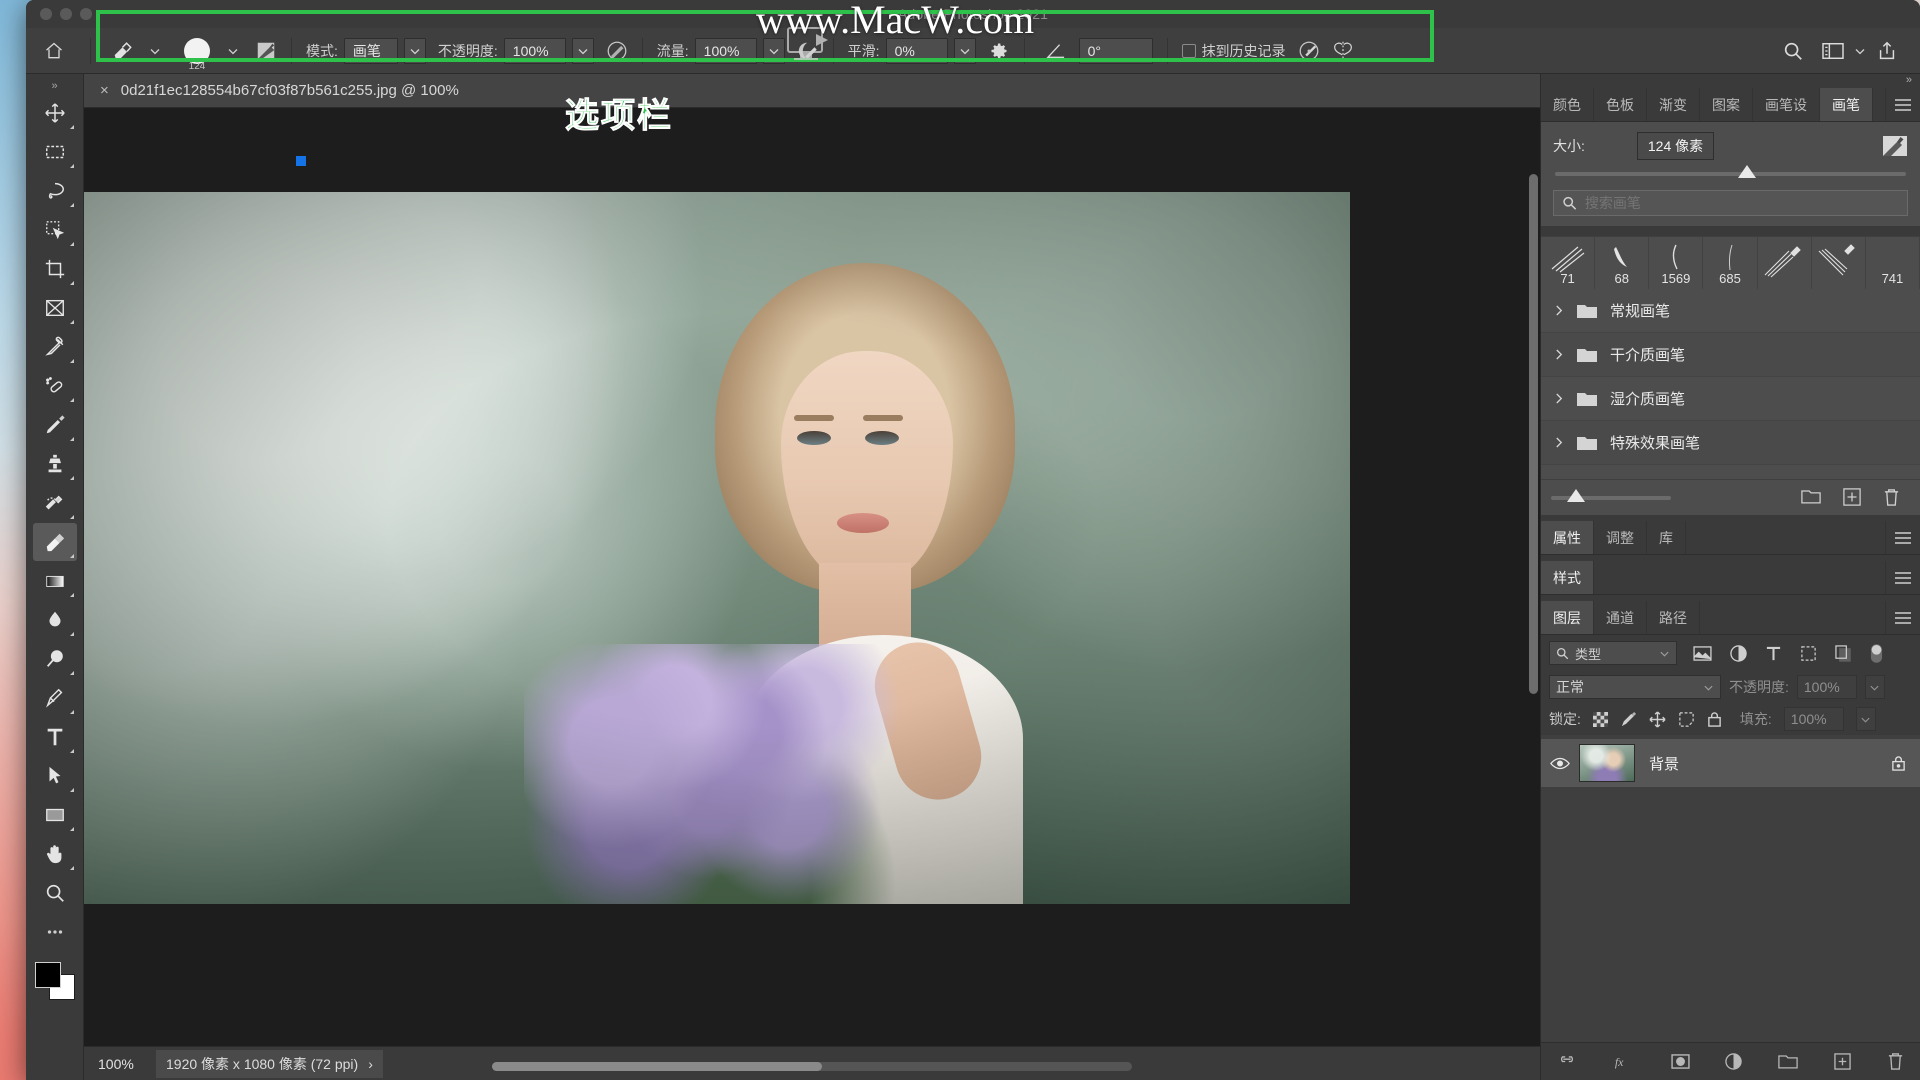  What do you see at coordinates (54, 86) in the screenshot?
I see `toolbar-grip: »` at bounding box center [54, 86].